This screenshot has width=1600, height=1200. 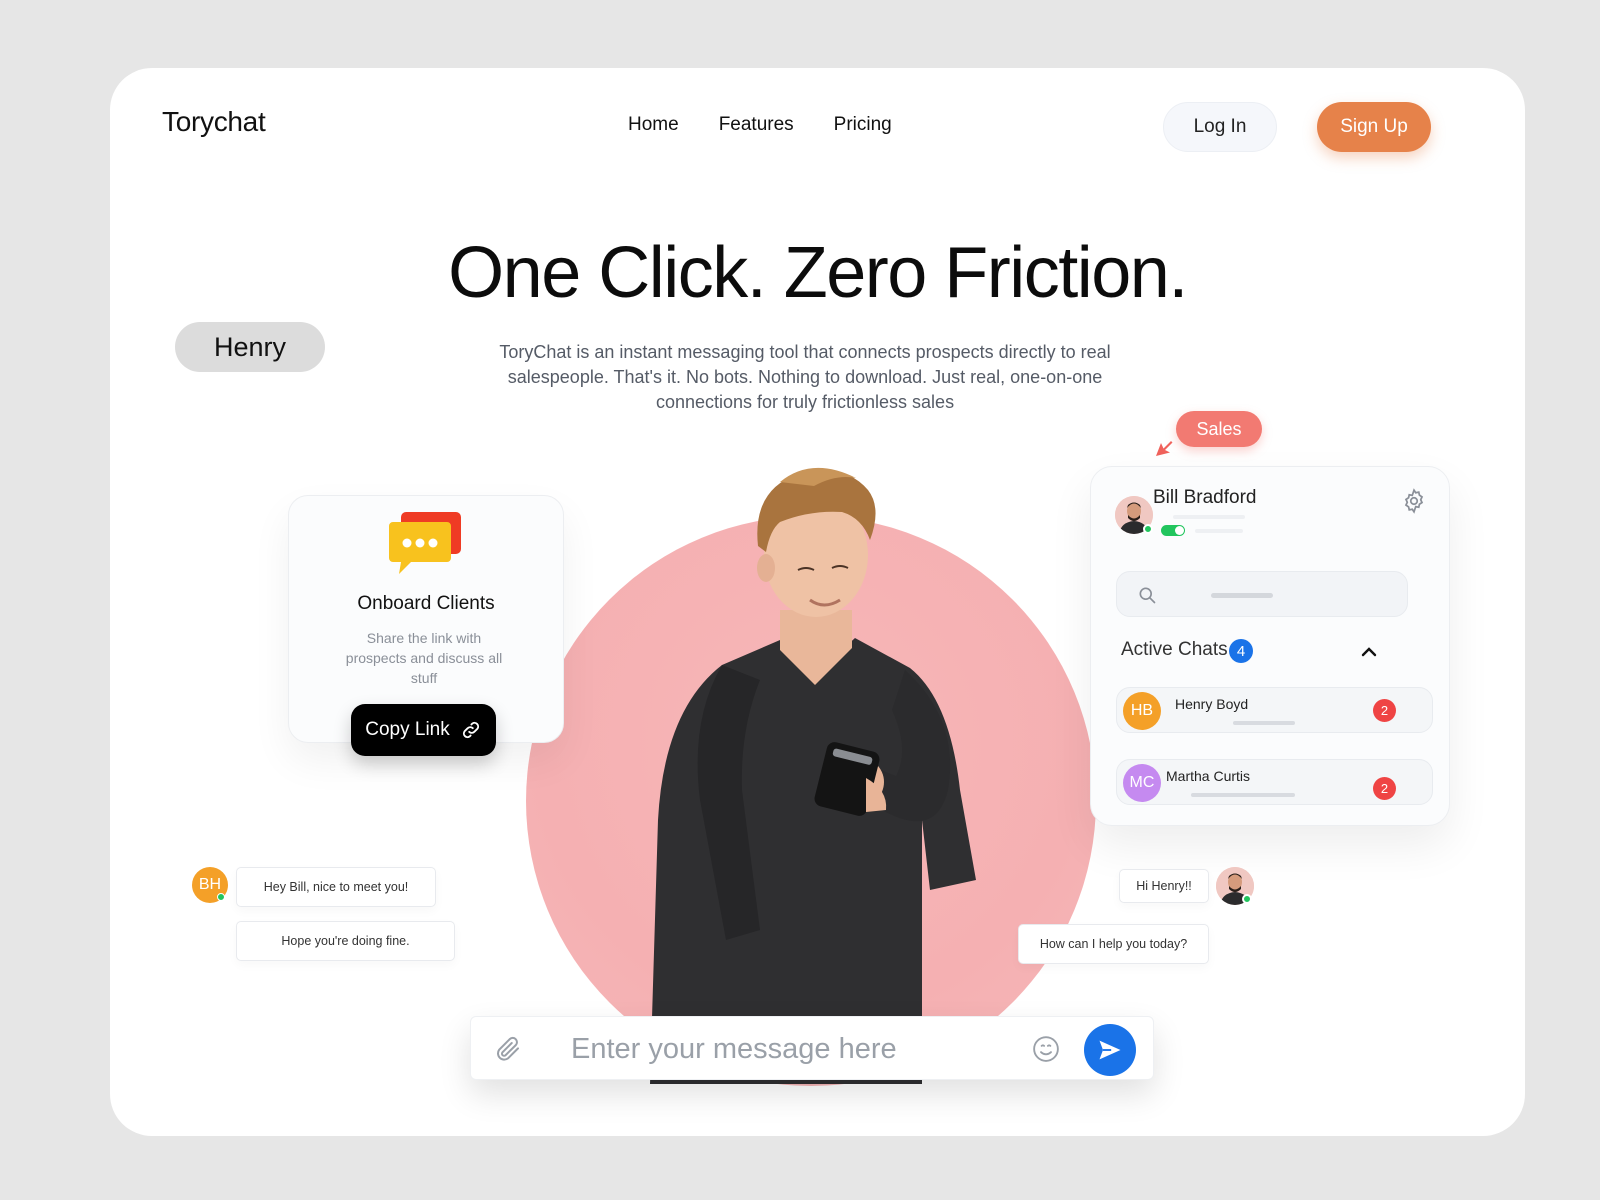 What do you see at coordinates (1220, 127) in the screenshot?
I see `login-button: Log In` at bounding box center [1220, 127].